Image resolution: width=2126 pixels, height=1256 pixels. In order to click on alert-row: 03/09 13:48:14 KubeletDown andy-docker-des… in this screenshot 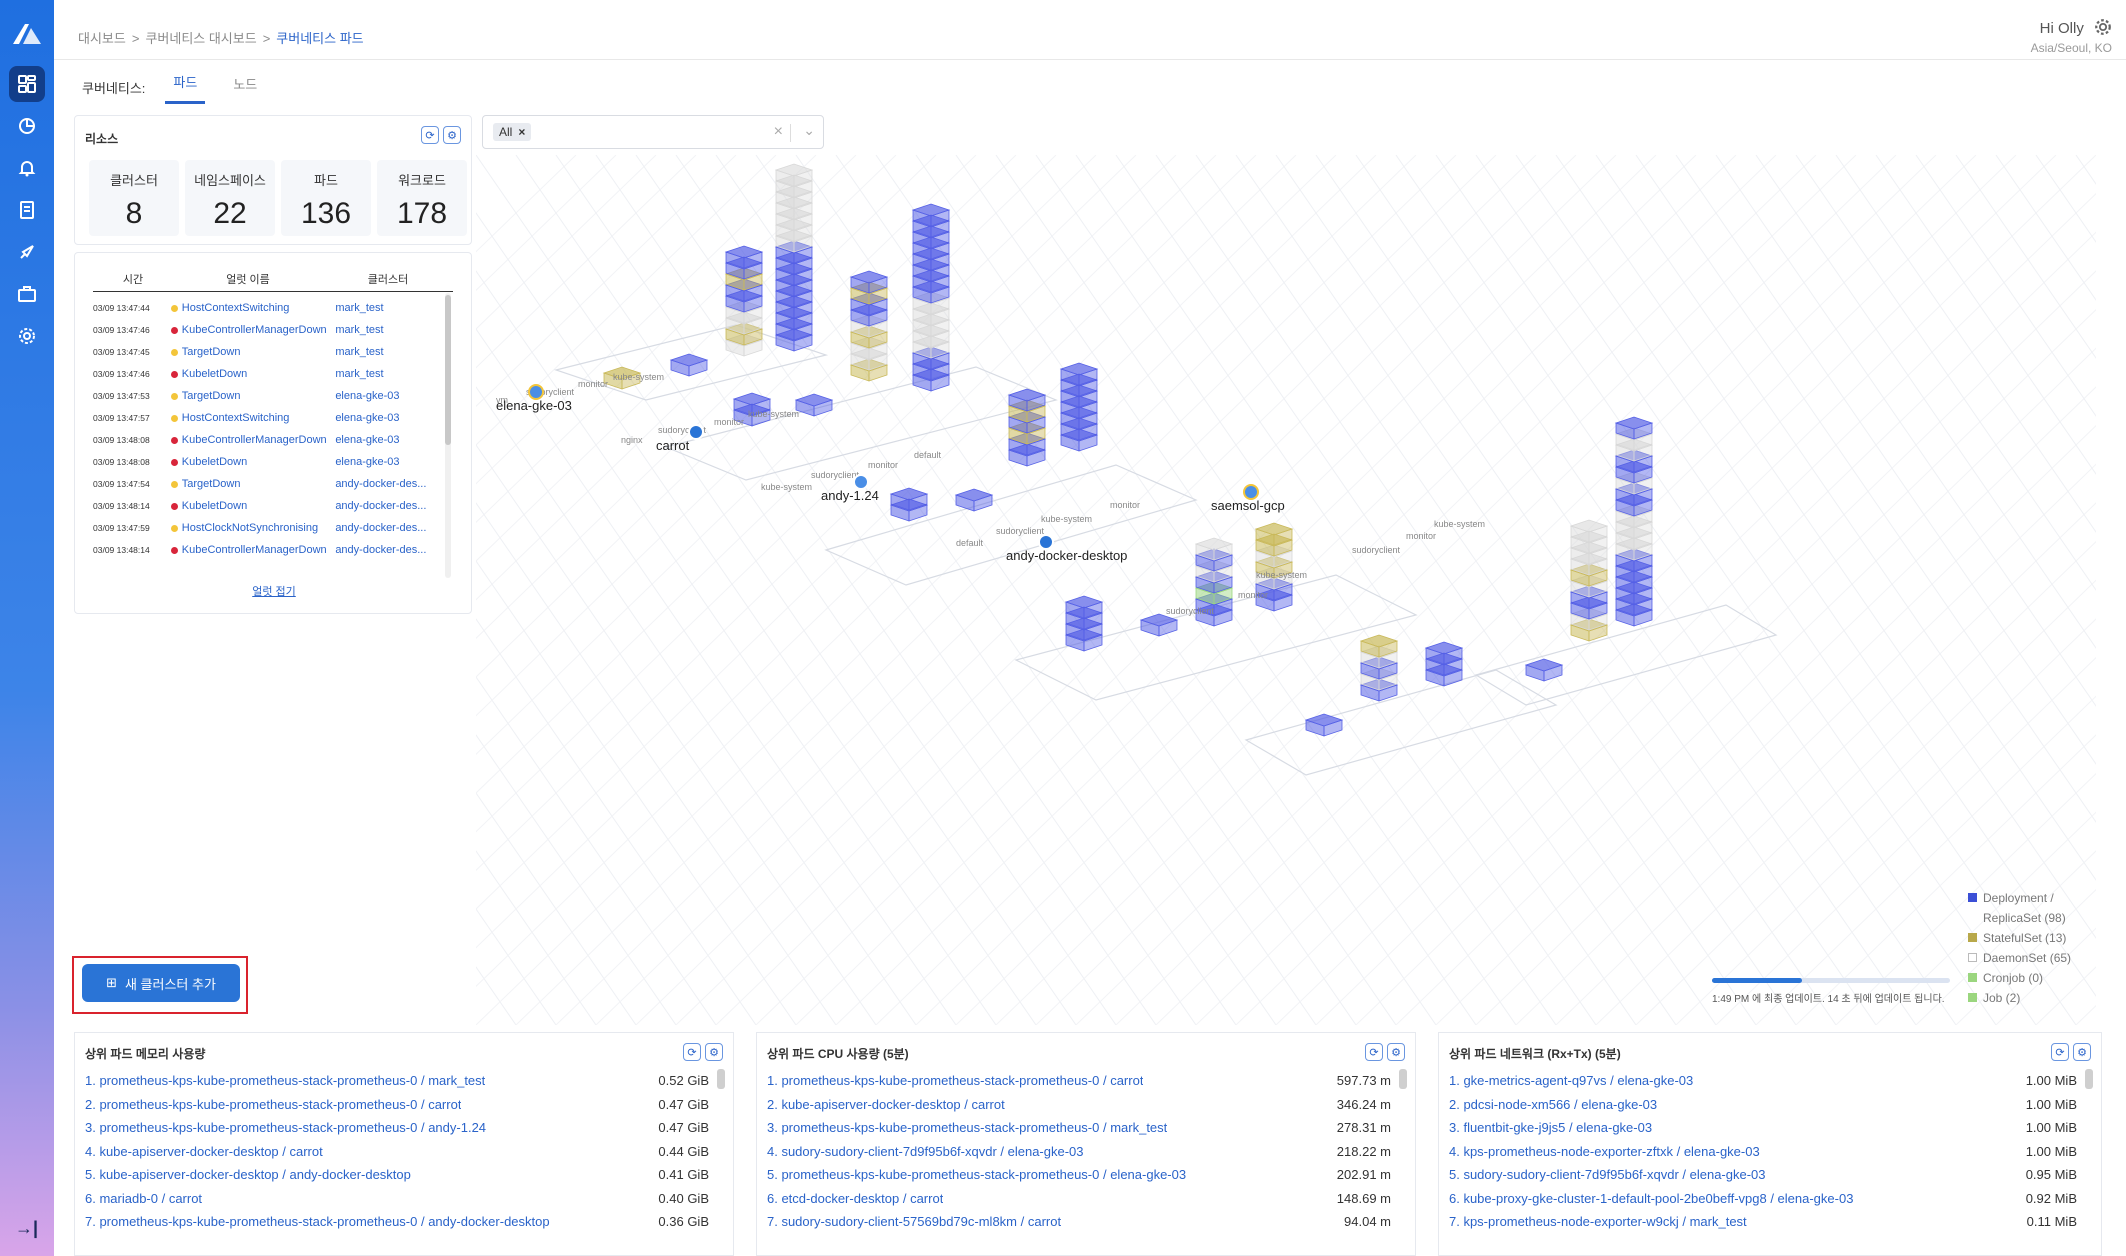, I will do `click(269, 506)`.